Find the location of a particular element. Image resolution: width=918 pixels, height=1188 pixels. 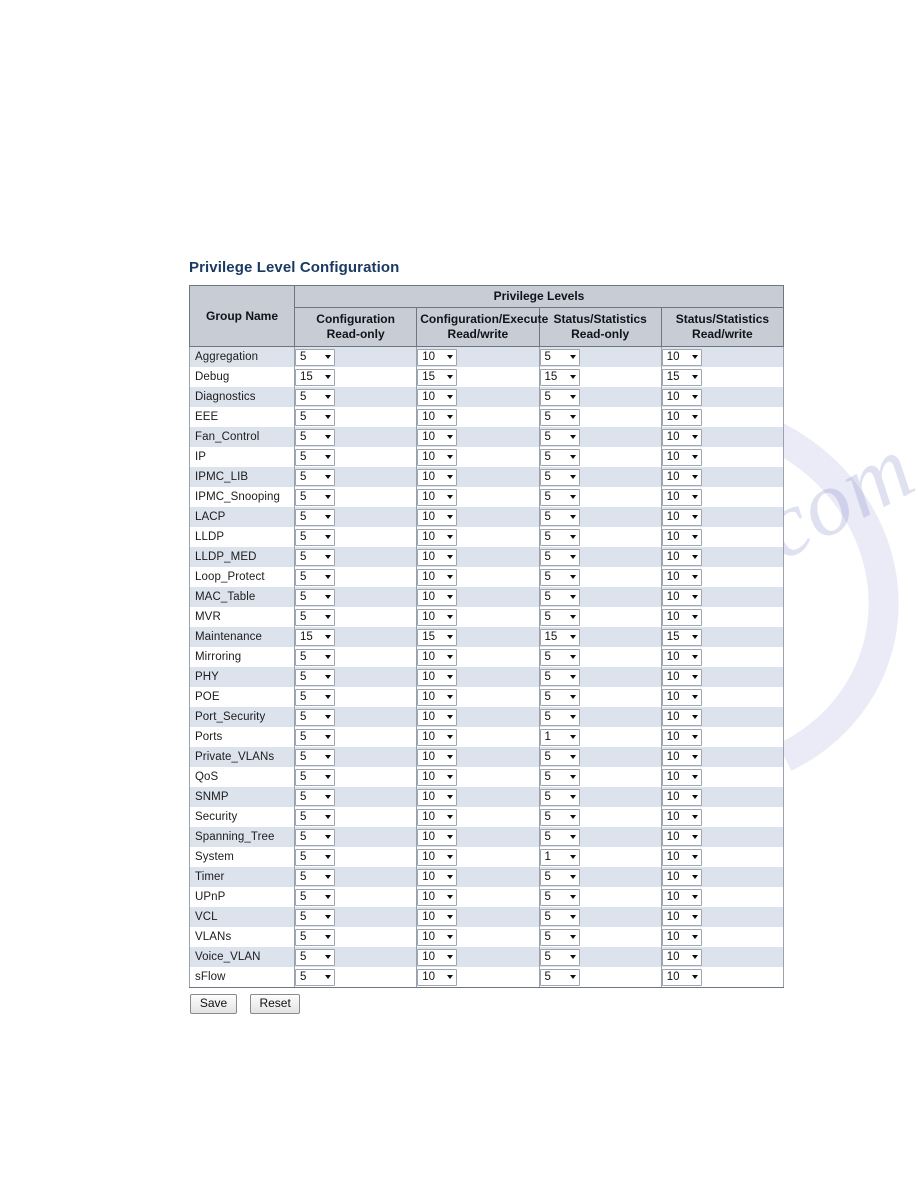

privilege-level-select-configuration-read-only: 15 is located at coordinates (315, 377).